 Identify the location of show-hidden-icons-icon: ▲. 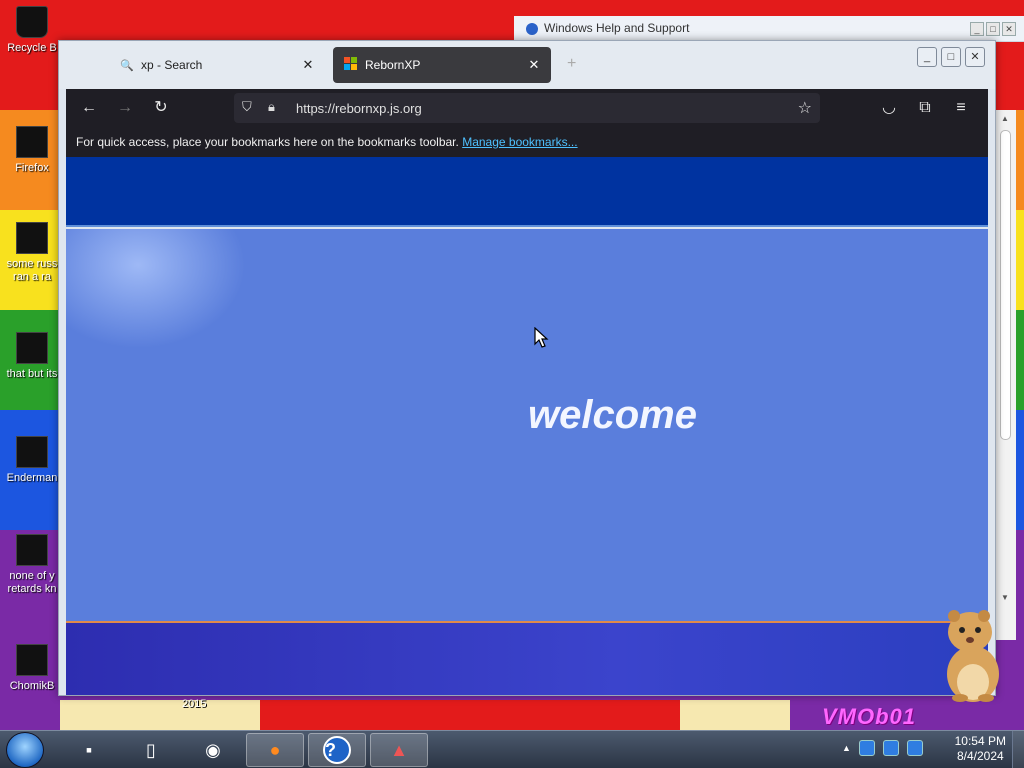
(846, 748).